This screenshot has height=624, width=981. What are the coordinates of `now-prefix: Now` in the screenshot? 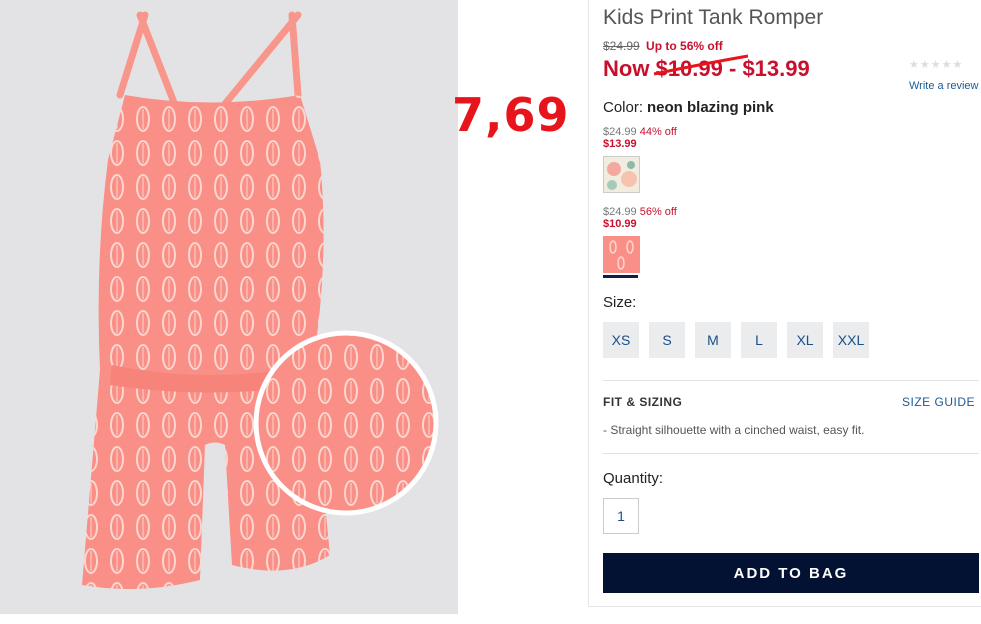 It's located at (626, 68).